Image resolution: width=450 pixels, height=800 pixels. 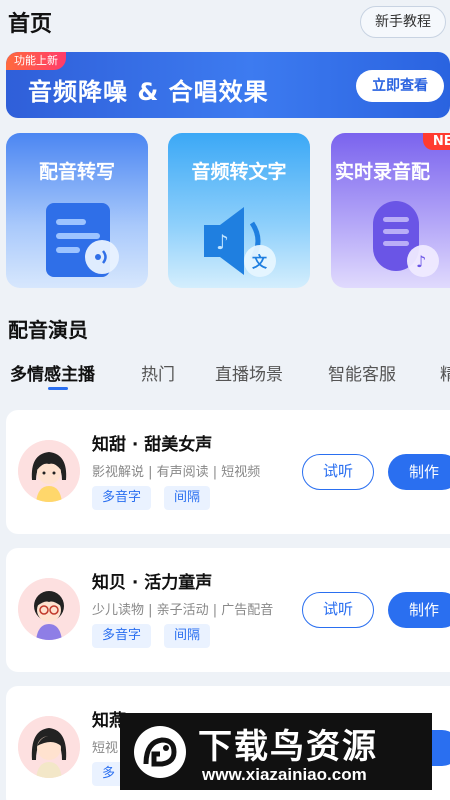 I want to click on bird-logo-icon, so click(x=160, y=752).